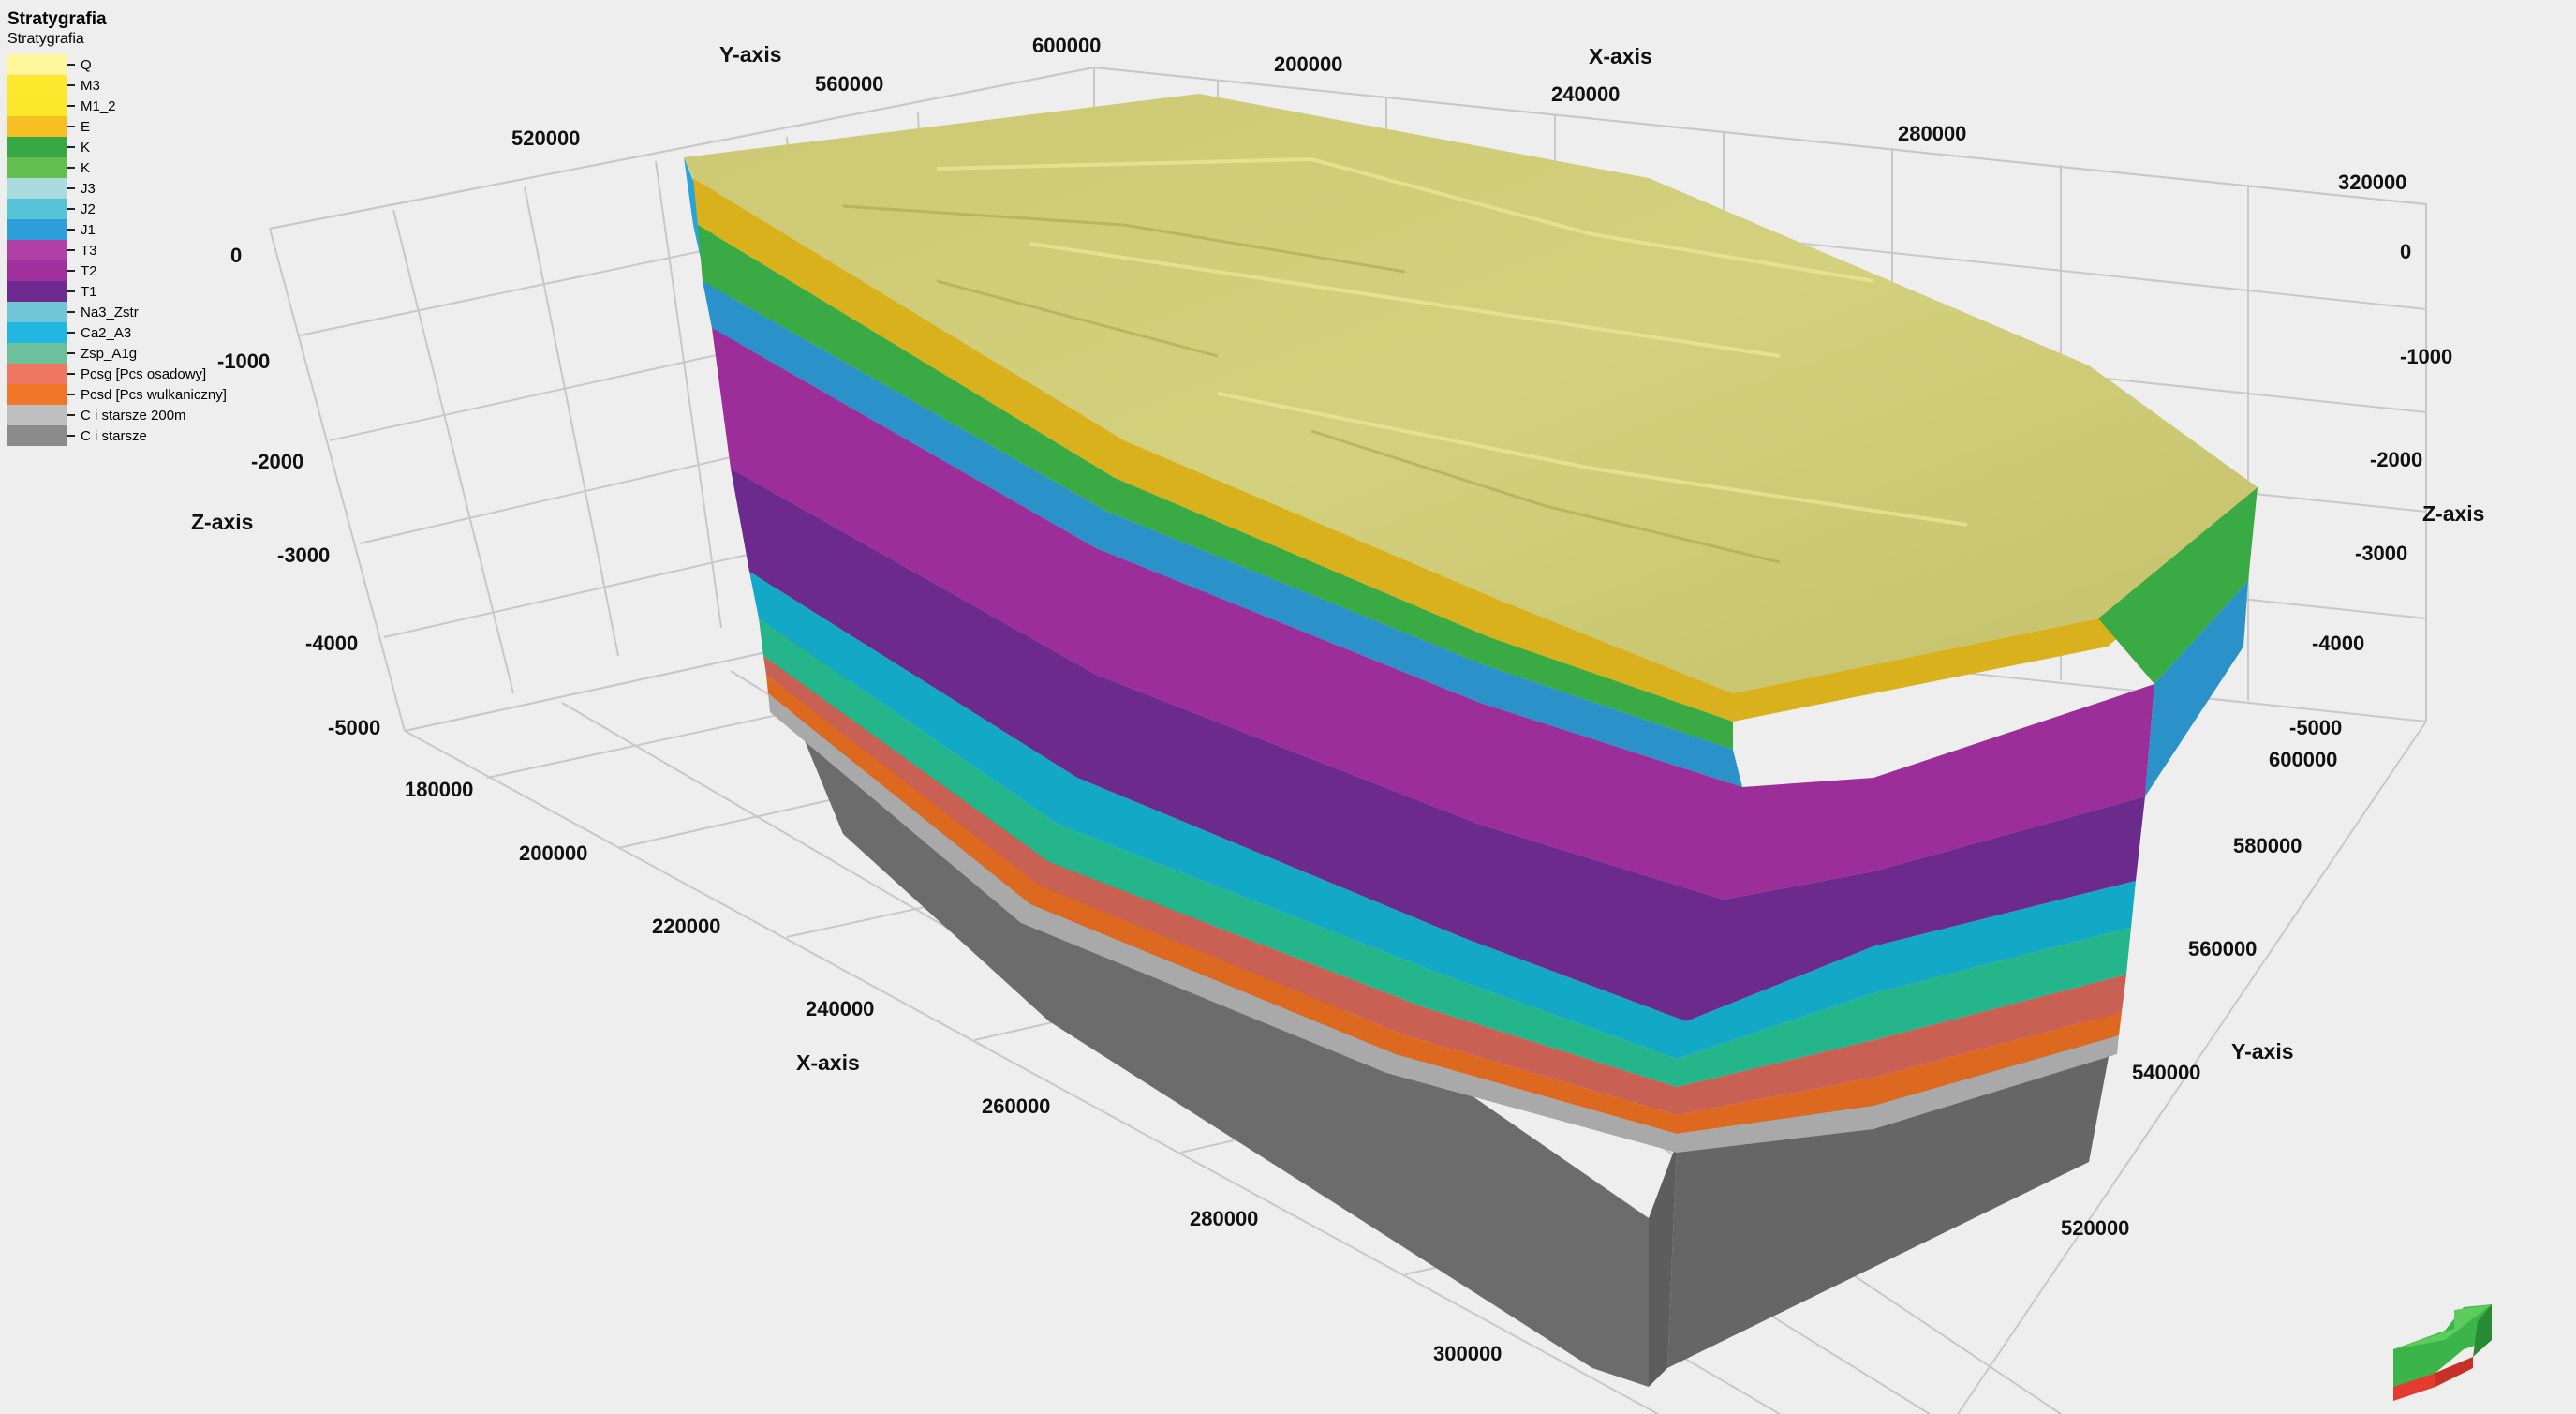 The height and width of the screenshot is (1414, 2576). Describe the element at coordinates (545, 138) in the screenshot. I see `y-top-tick: 520000` at that location.